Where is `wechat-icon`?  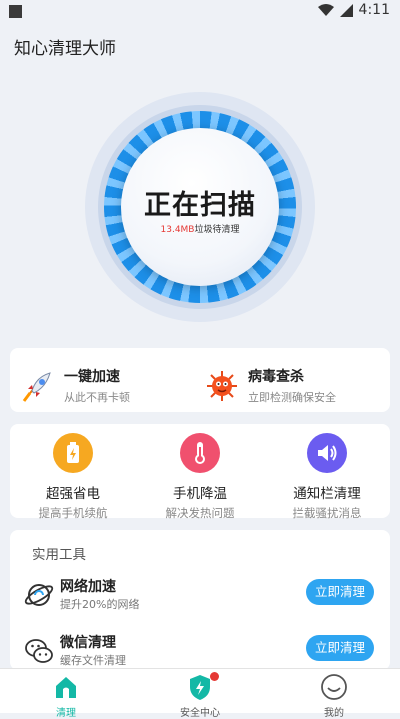
wechat-icon is located at coordinates (39, 651).